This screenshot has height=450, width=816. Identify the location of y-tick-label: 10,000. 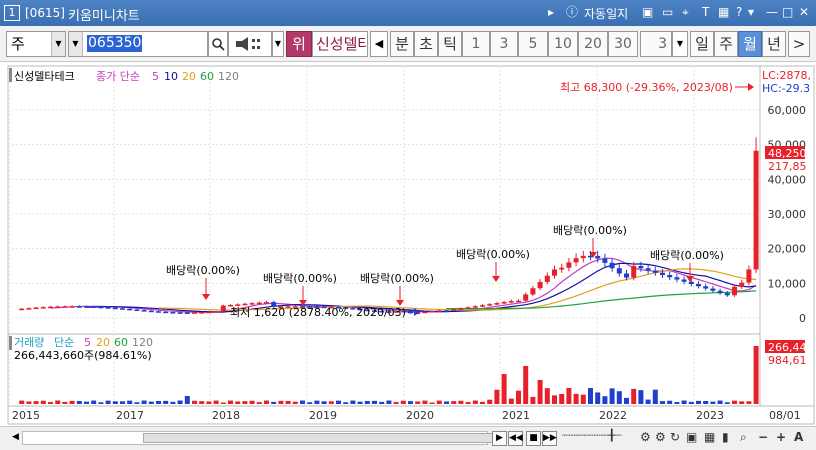
(787, 283).